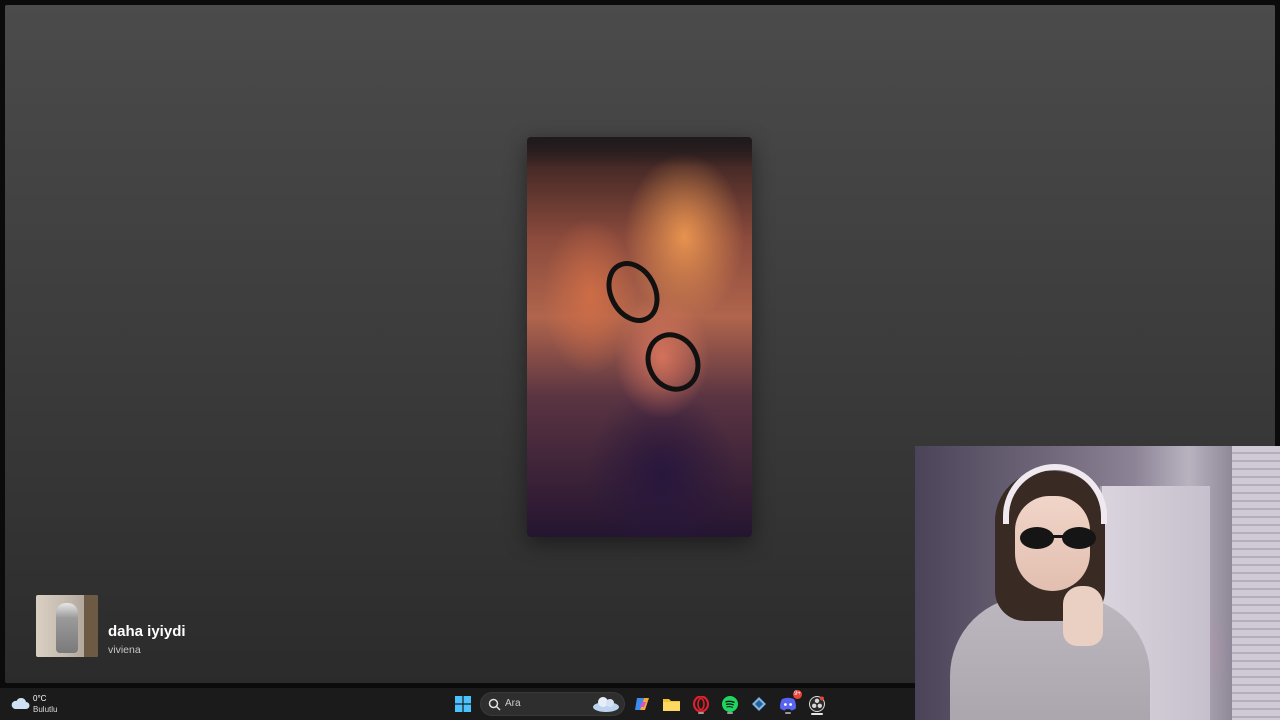 This screenshot has width=1280, height=720. What do you see at coordinates (606, 704) in the screenshot?
I see `search-highlight-icon` at bounding box center [606, 704].